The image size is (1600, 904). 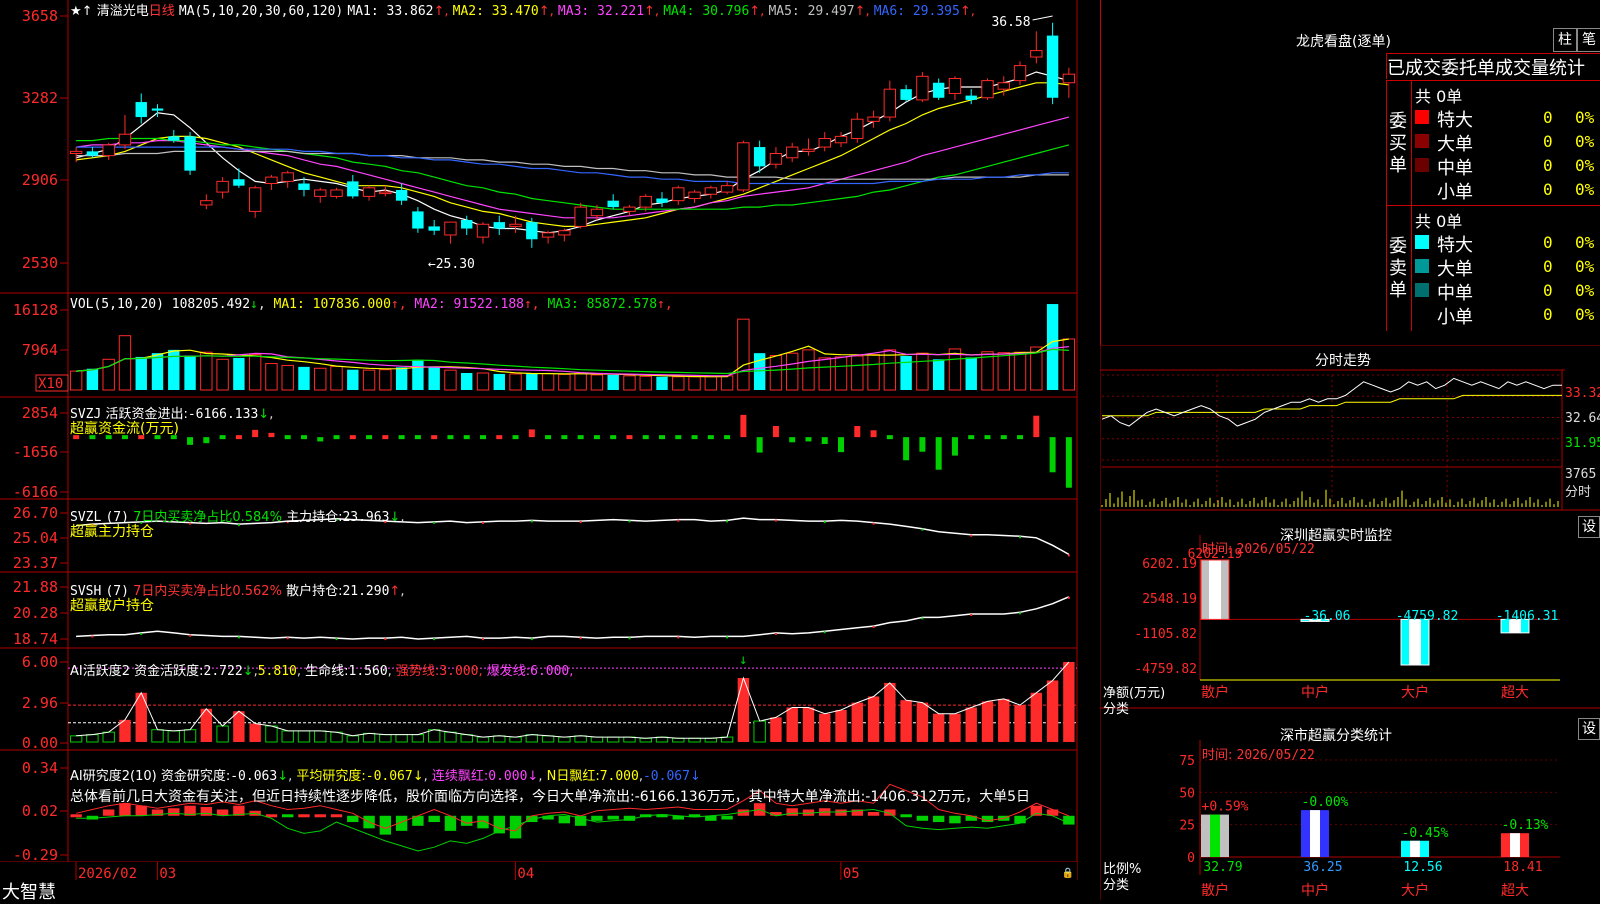 What do you see at coordinates (211, 304) in the screenshot?
I see `vol-value: 108205.492` at bounding box center [211, 304].